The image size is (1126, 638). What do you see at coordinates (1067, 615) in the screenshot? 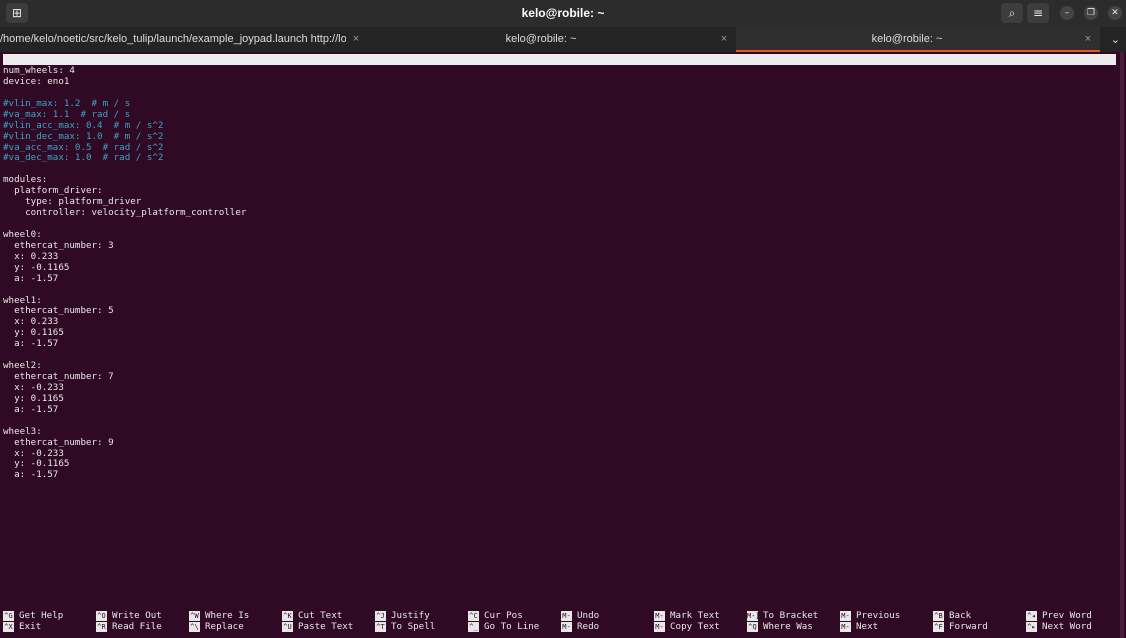
I see `shortcut-label: Prev Word` at bounding box center [1067, 615].